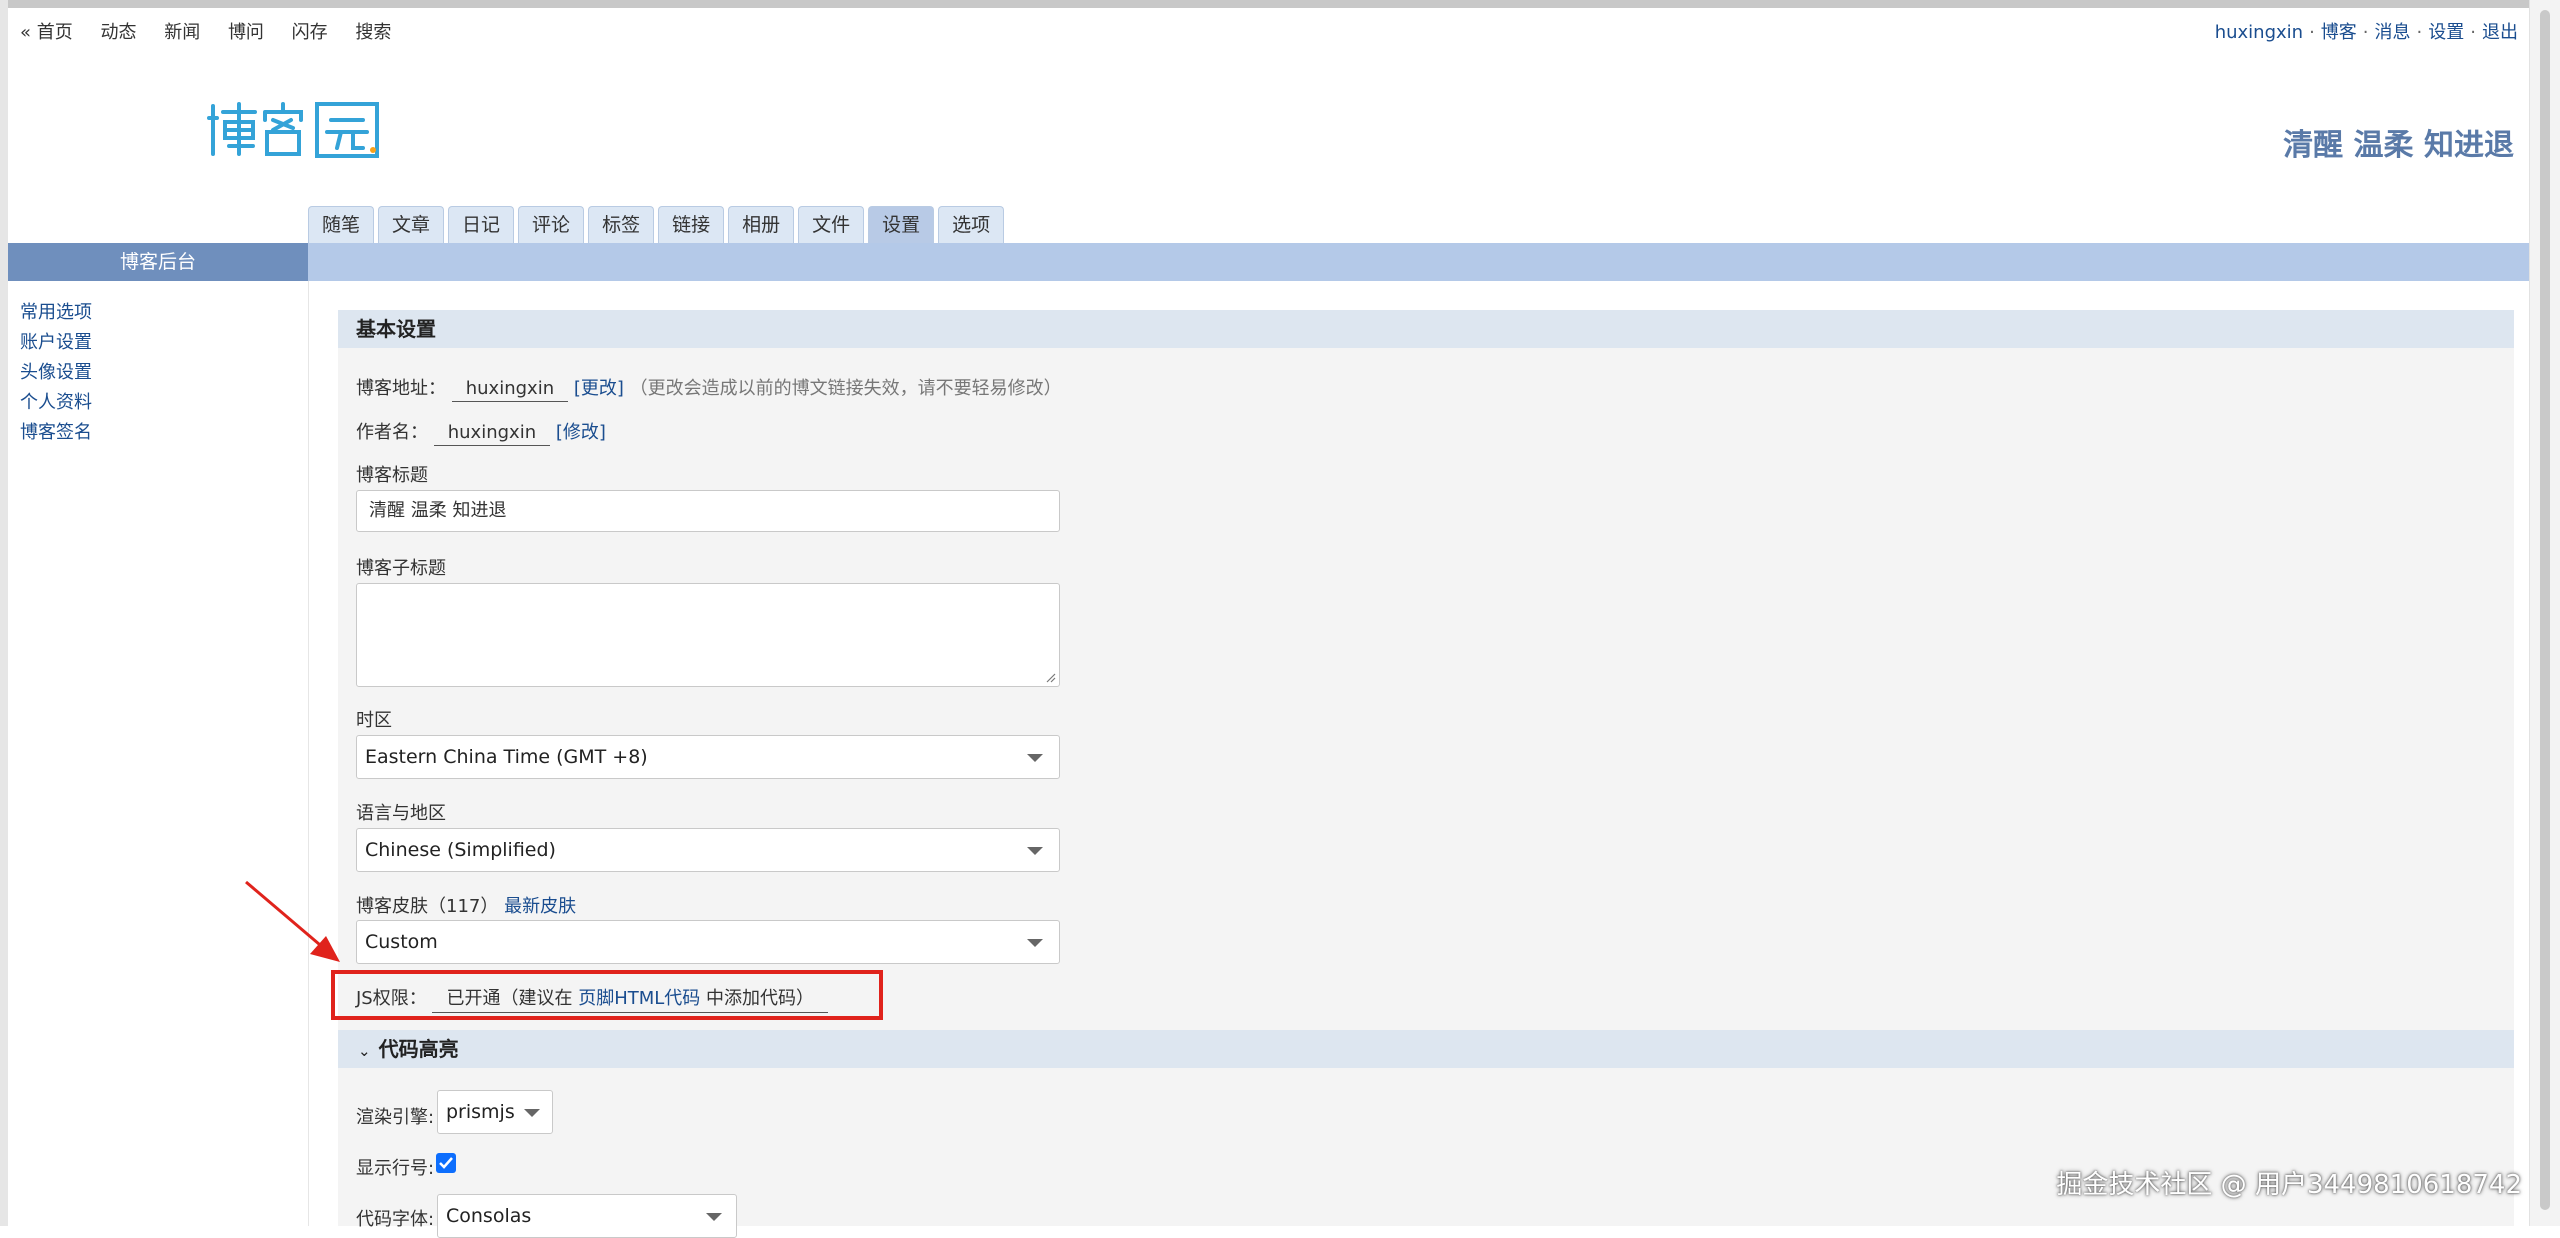 Image resolution: width=2560 pixels, height=1238 pixels. I want to click on author-label: 作者名：, so click(392, 432).